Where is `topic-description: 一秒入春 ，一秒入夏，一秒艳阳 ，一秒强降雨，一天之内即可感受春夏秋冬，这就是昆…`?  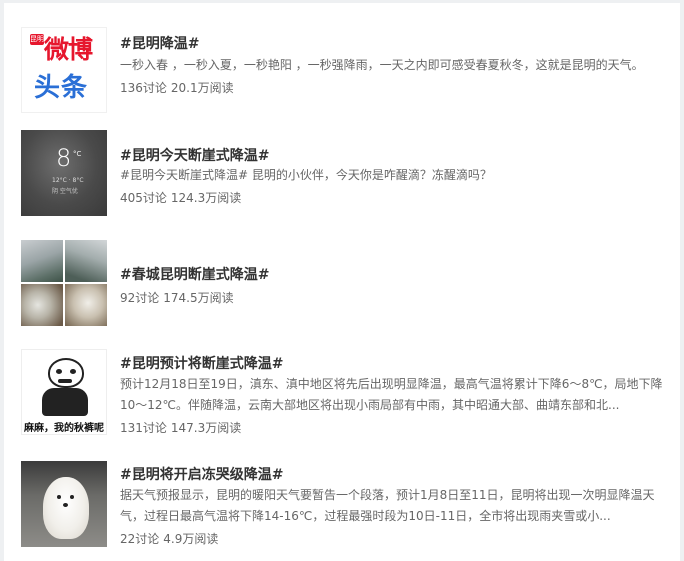 topic-description: 一秒入春 ，一秒入夏，一秒艳阳 ，一秒强降雨，一天之内即可感受春夏秋冬，这就是昆… is located at coordinates (382, 65).